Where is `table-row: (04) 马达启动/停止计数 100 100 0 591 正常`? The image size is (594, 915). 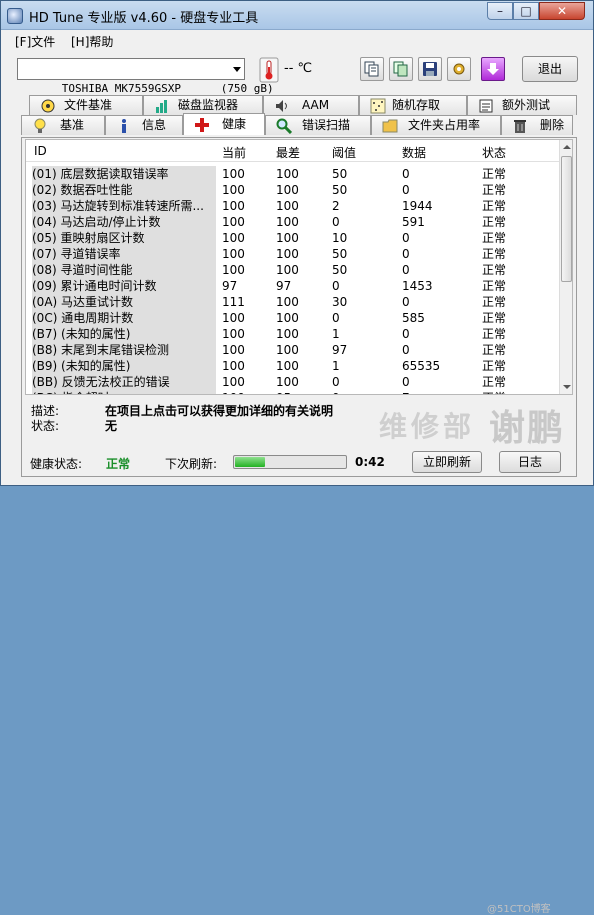
table-row: (04) 马达启动/停止计数 100 100 0 591 正常 is located at coordinates (292, 222).